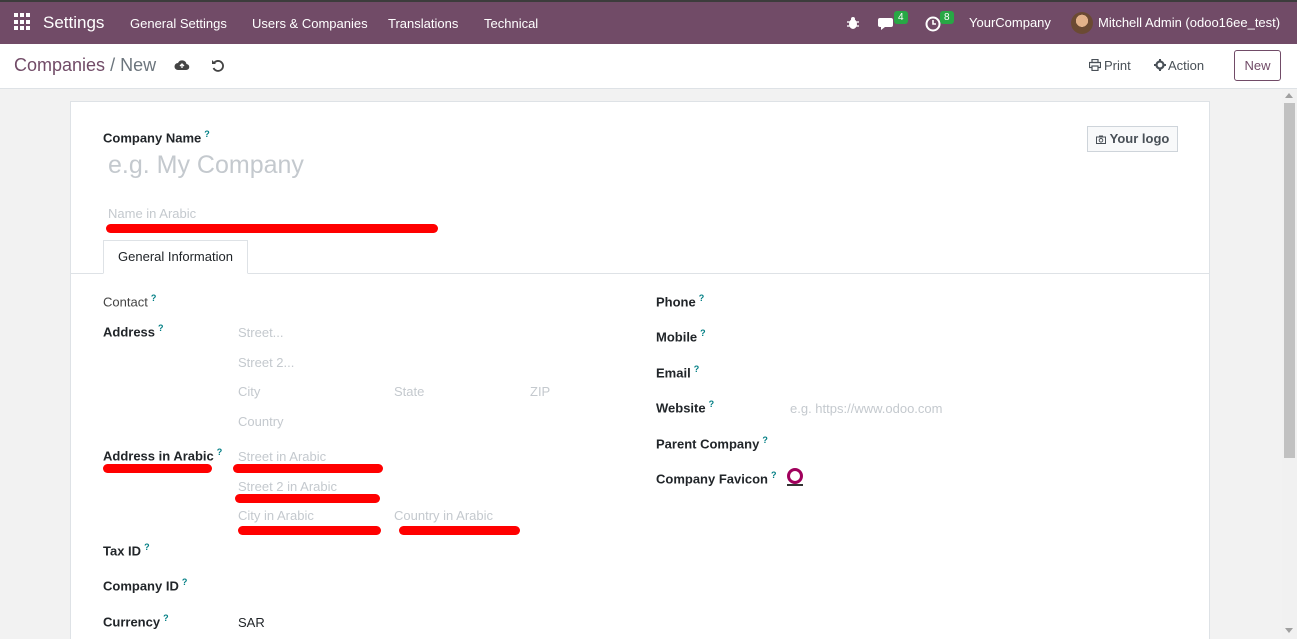 This screenshot has width=1297, height=639. What do you see at coordinates (795, 477) in the screenshot?
I see `favicon-image` at bounding box center [795, 477].